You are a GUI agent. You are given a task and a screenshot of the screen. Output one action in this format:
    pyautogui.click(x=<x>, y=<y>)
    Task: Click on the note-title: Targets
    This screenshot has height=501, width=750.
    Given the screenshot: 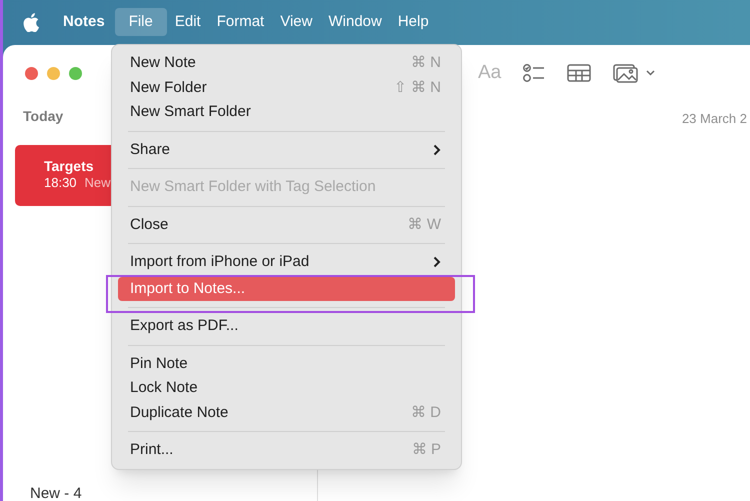 What is the action you would take?
    pyautogui.click(x=69, y=166)
    